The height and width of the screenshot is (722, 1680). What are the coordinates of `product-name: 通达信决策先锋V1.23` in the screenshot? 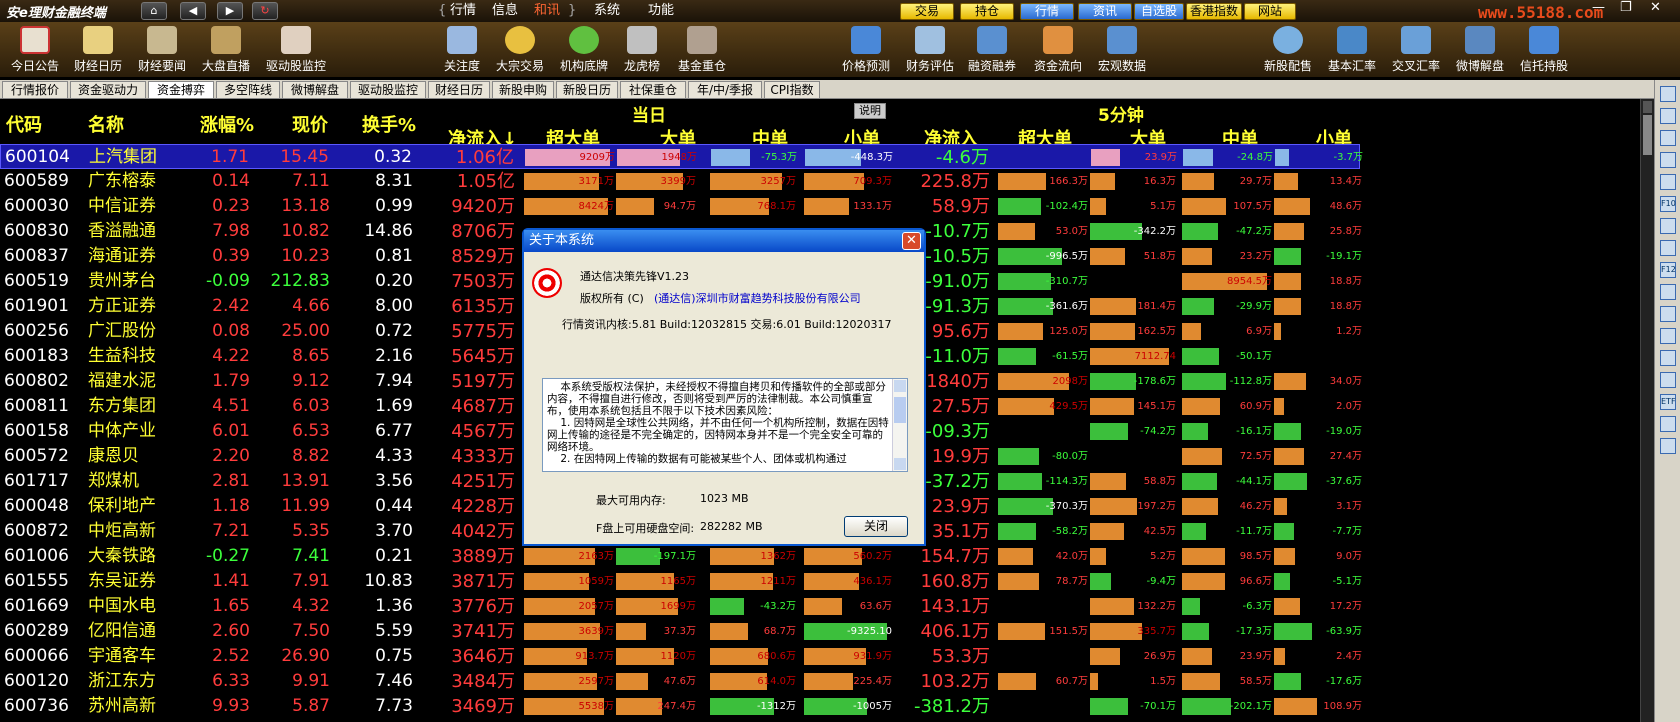 It's located at (635, 276).